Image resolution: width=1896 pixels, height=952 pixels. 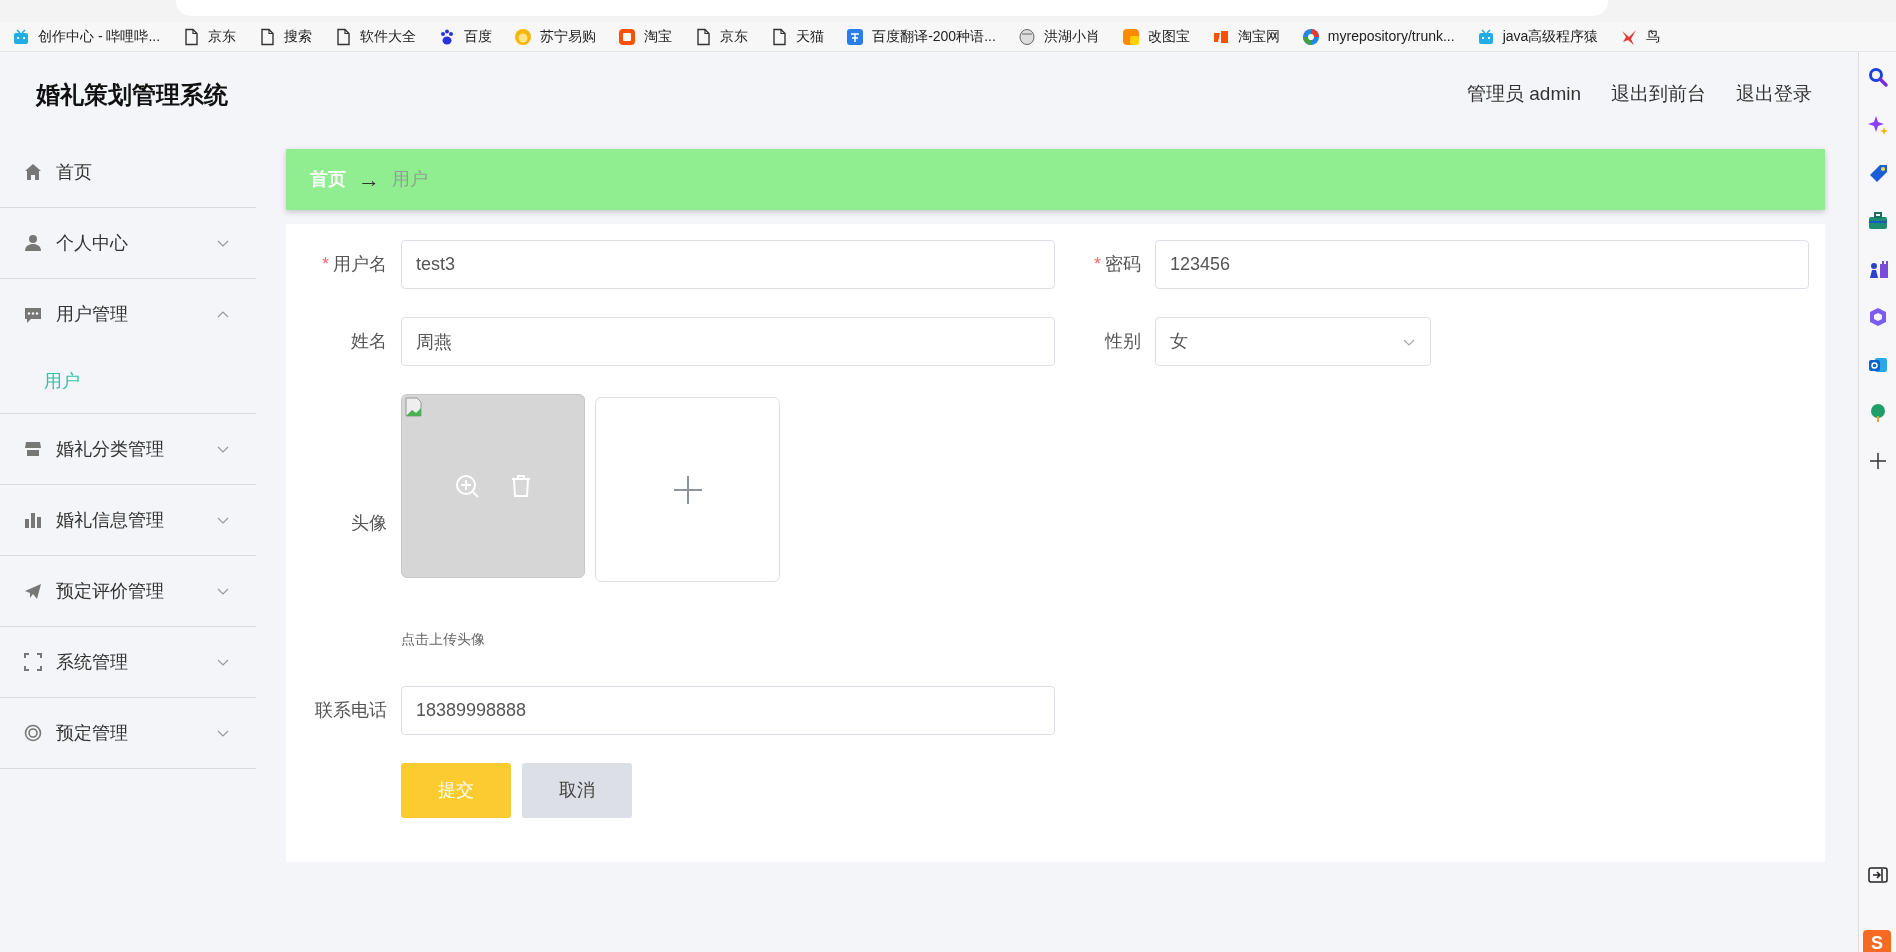 I want to click on ring-icon, so click(x=33, y=733).